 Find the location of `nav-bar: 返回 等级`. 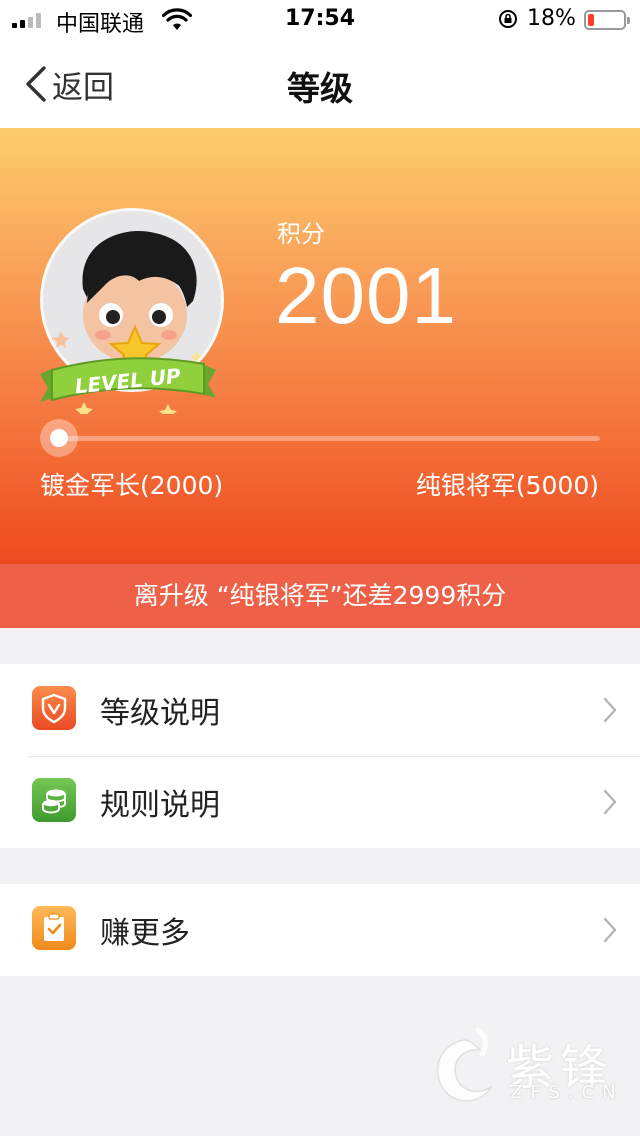

nav-bar: 返回 等级 is located at coordinates (320, 84).